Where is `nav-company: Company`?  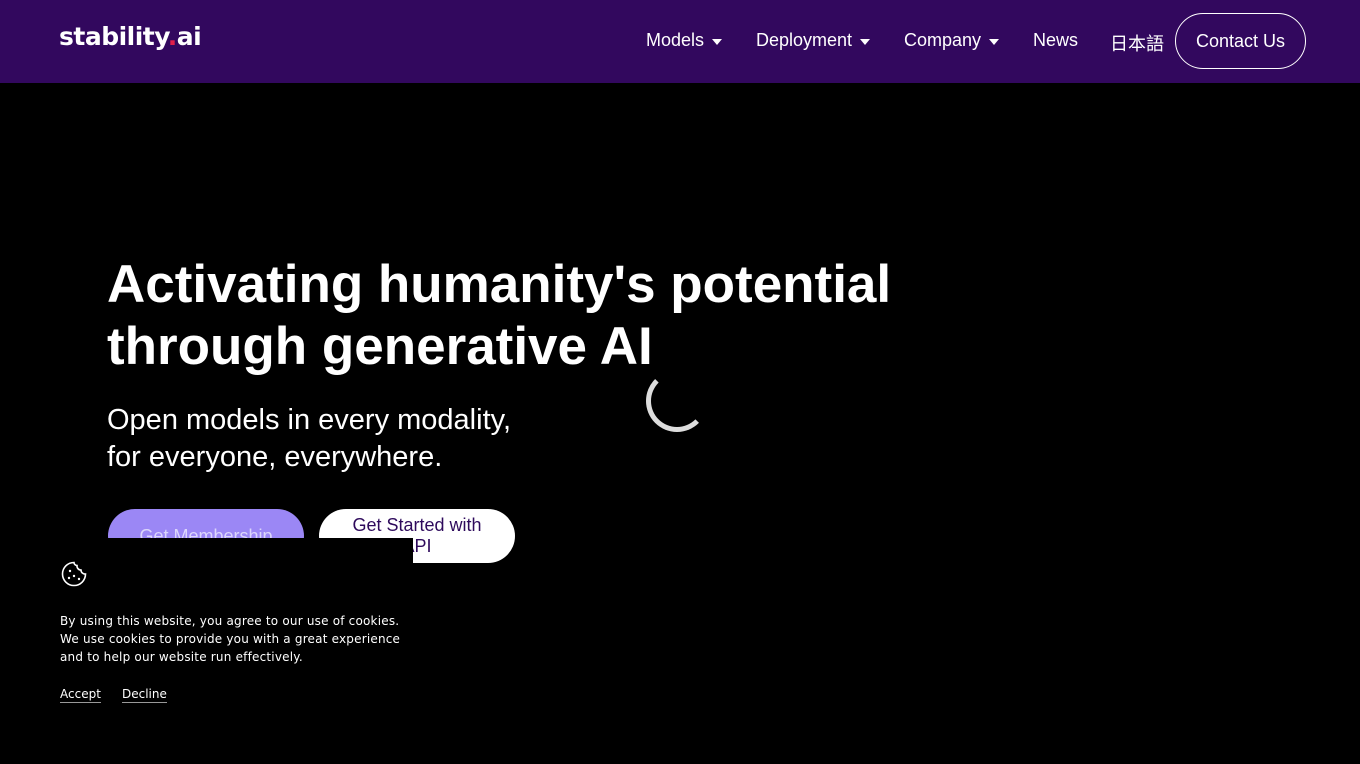
nav-company: Company is located at coordinates (952, 40).